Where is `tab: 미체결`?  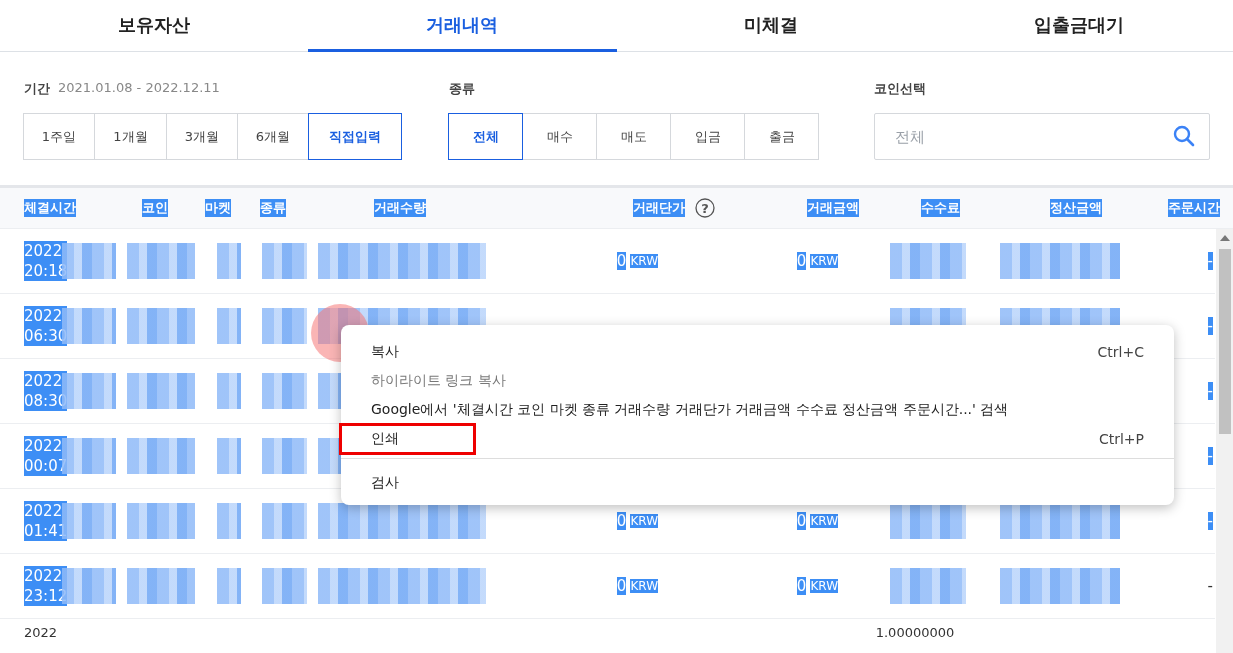
tab: 미체결 is located at coordinates (770, 26).